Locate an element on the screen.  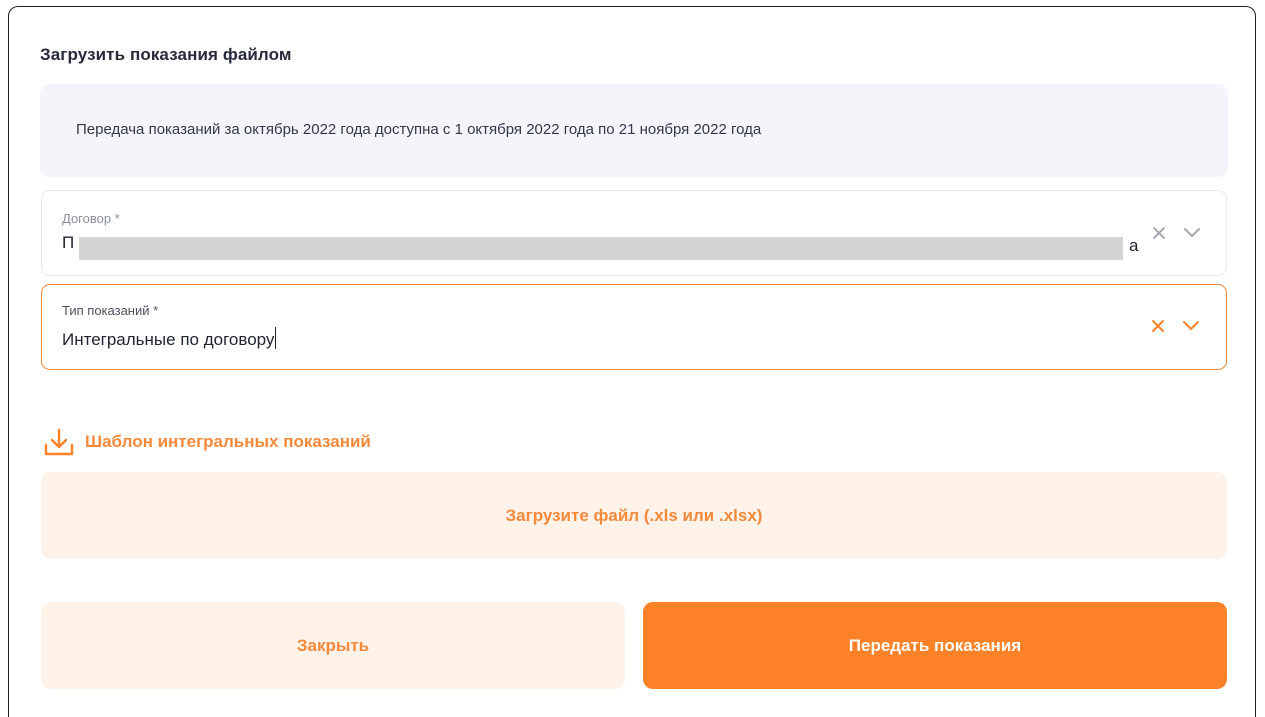
redacted-block is located at coordinates (601, 248).